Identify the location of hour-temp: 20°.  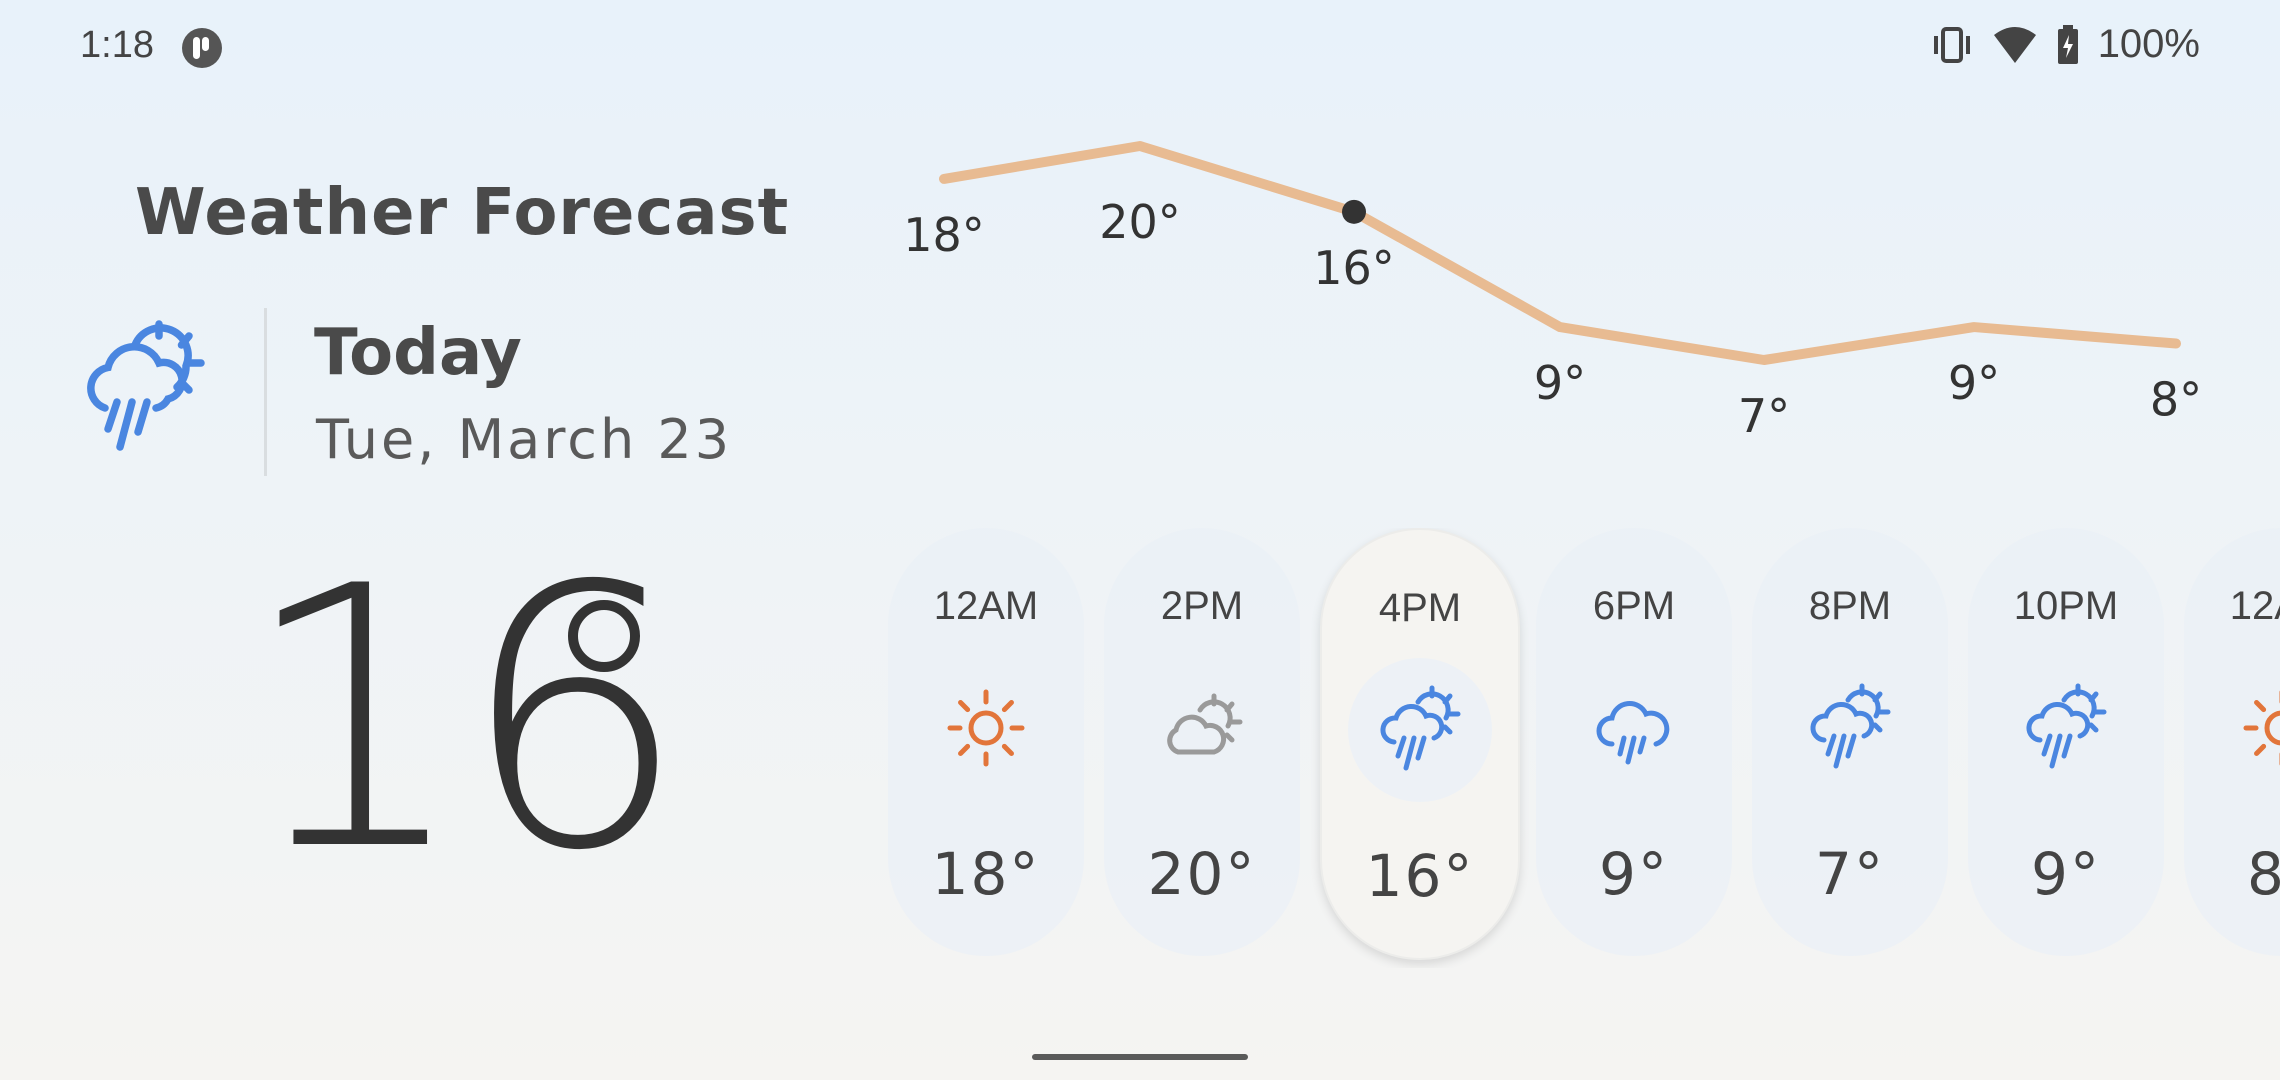
(1202, 874).